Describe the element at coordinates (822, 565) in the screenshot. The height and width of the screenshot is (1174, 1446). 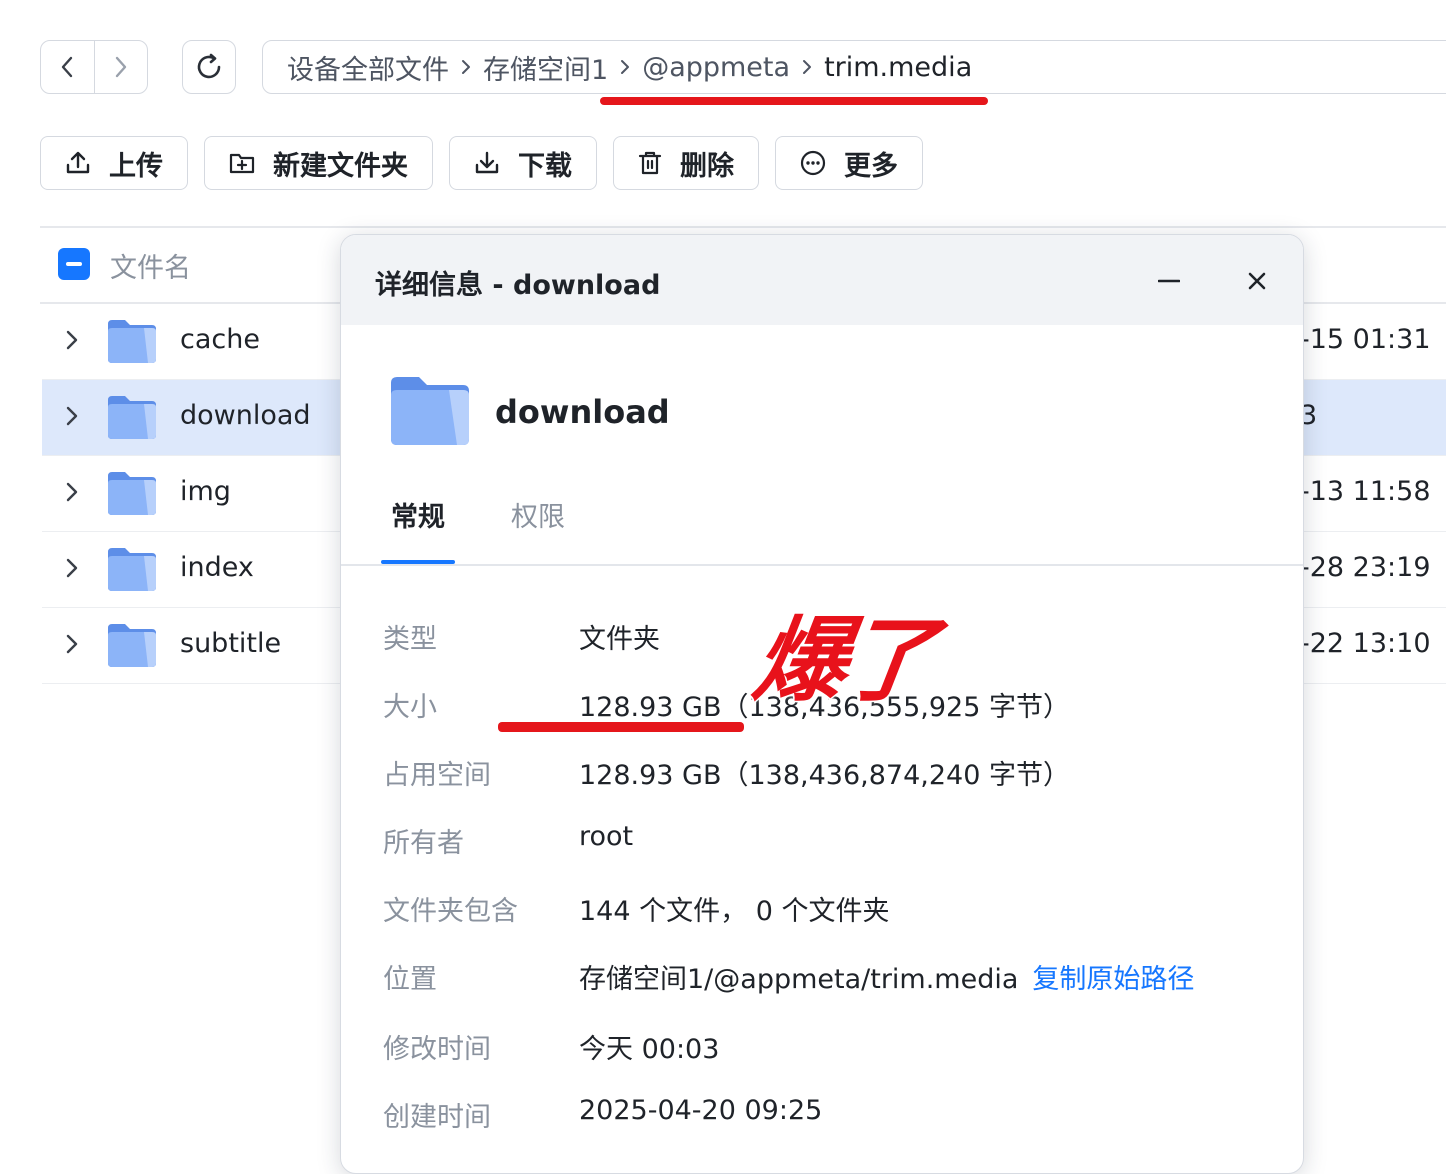
I see `divider` at that location.